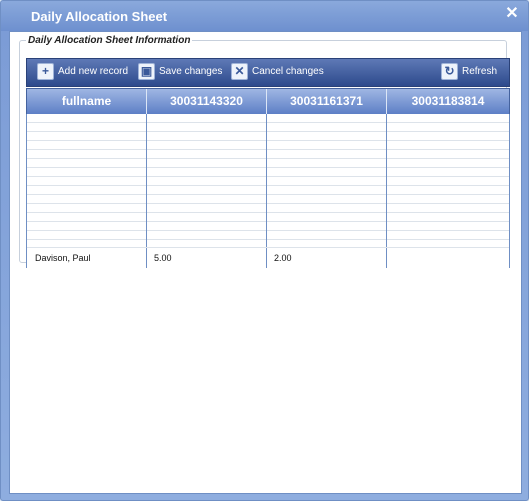 This screenshot has width=529, height=501. What do you see at coordinates (99, 16) in the screenshot?
I see `window-title: Daily Allocation Sheet` at bounding box center [99, 16].